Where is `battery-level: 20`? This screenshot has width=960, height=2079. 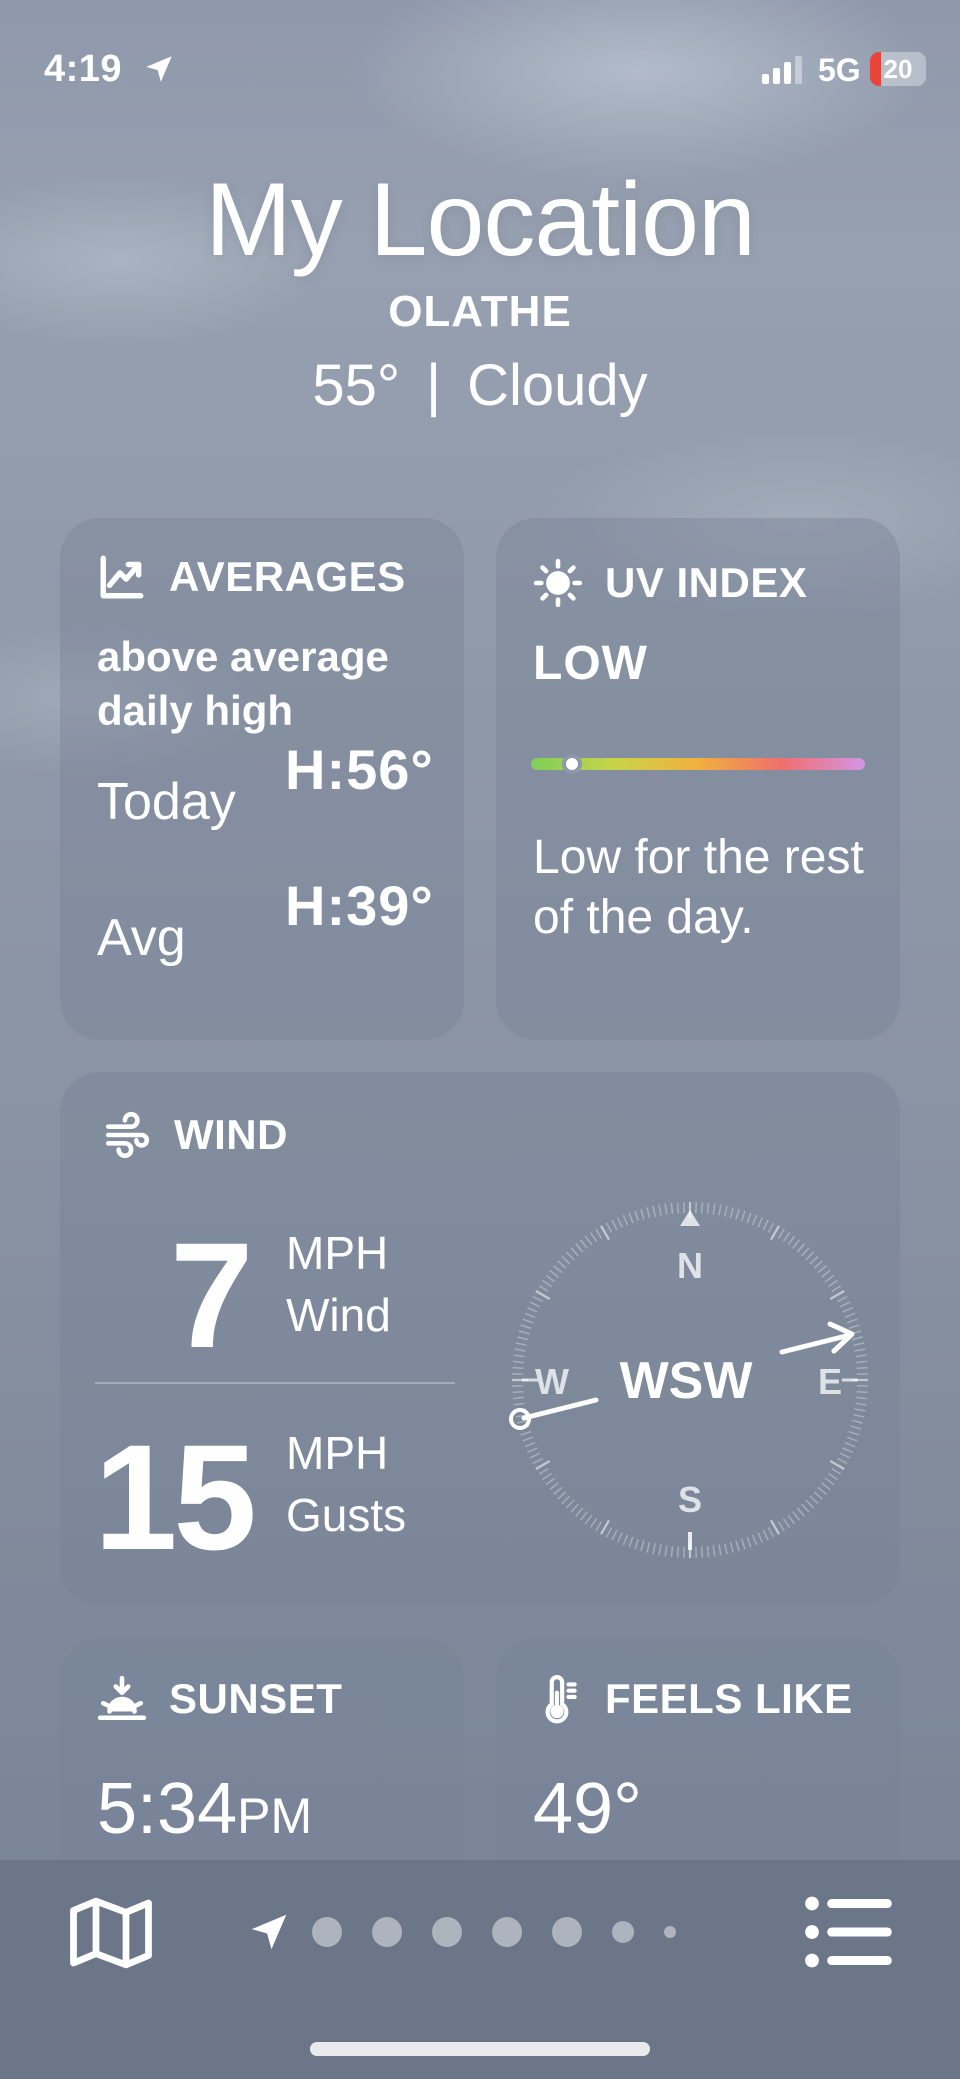
battery-level: 20 is located at coordinates (898, 69).